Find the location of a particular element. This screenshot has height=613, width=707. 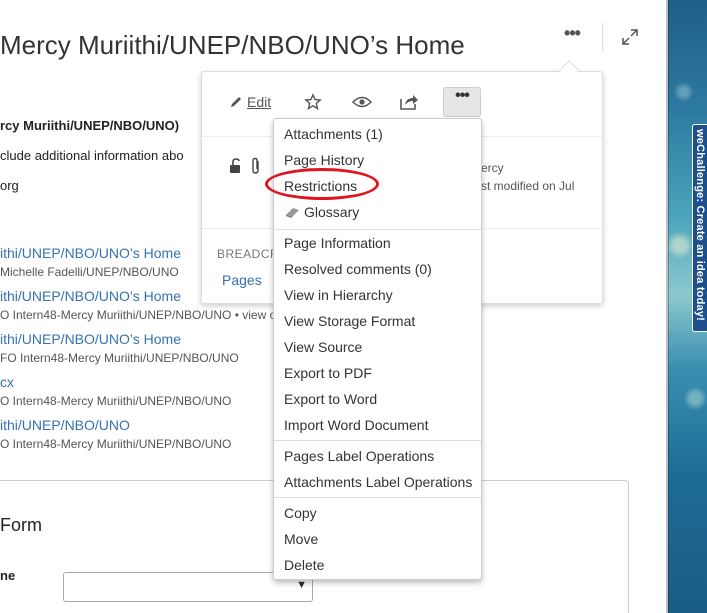

share-icon is located at coordinates (409, 102).